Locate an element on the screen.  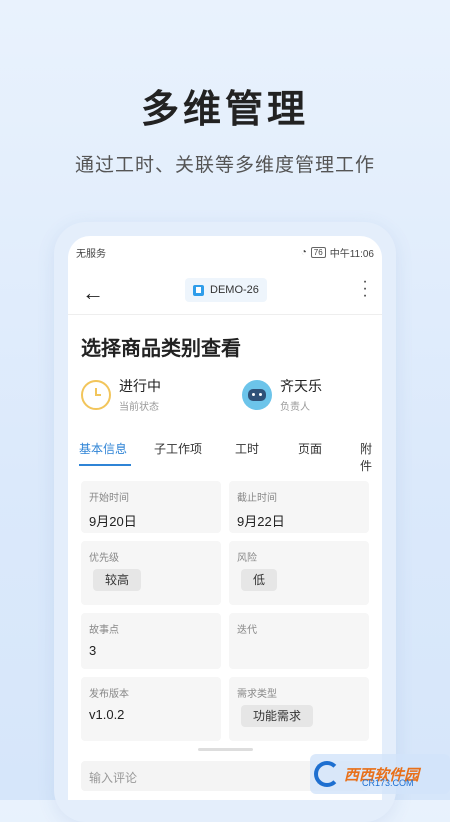
field-label: 迭代 is located at coordinates (247, 630).